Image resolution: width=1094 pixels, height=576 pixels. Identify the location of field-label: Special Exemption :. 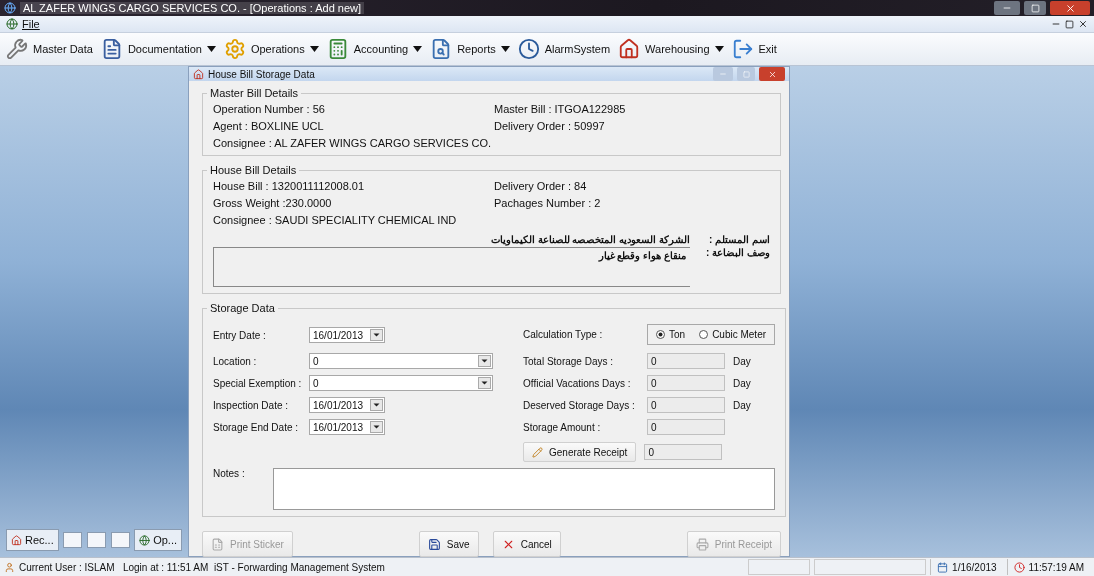
(258, 383).